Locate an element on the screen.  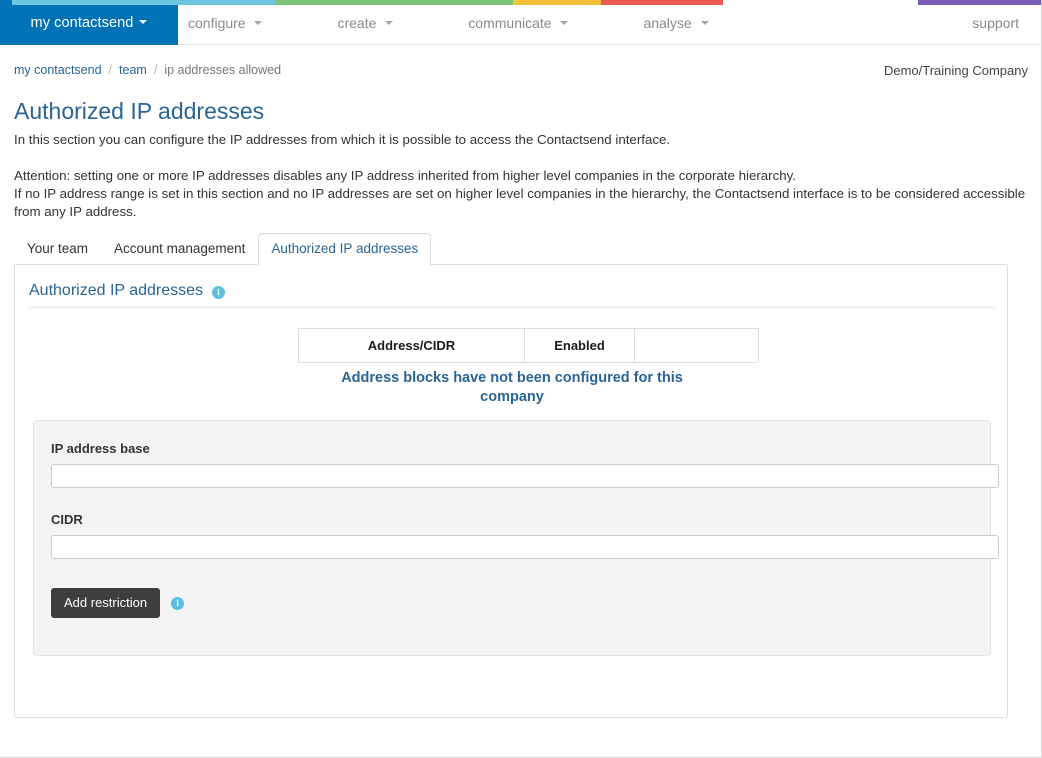
ip-address-base-label: IP address base is located at coordinates (100, 448).